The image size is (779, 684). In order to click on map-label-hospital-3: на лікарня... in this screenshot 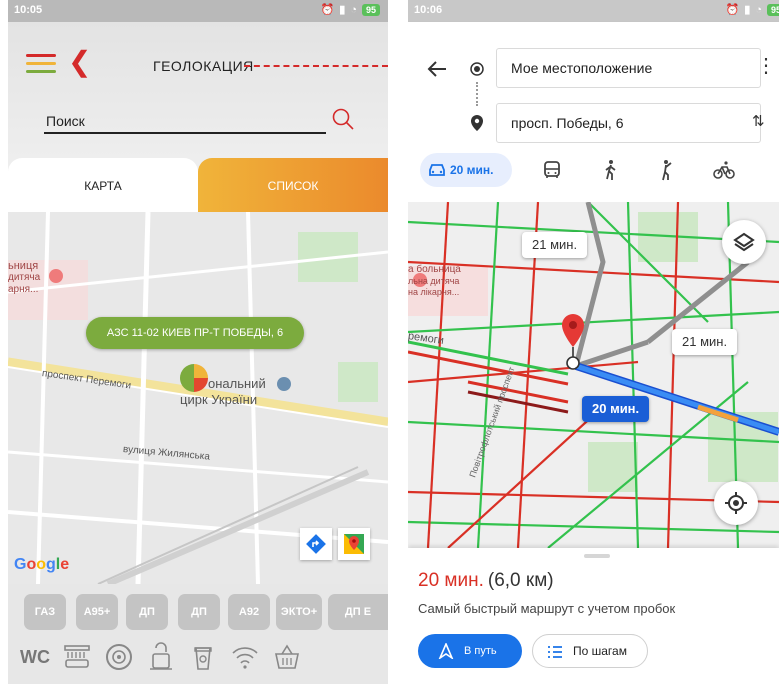, I will do `click(434, 292)`.